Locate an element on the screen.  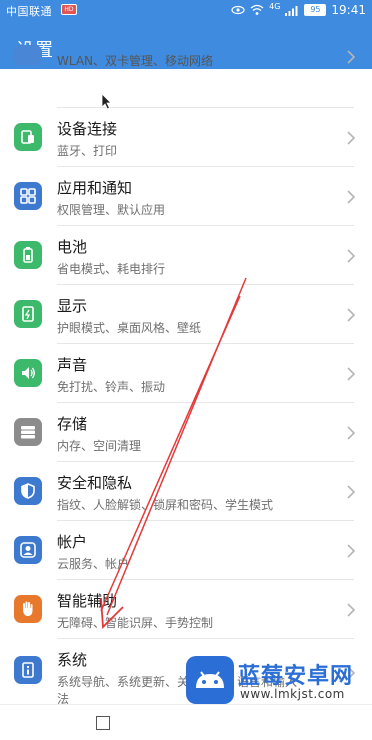
settings-item-title: 声音 is located at coordinates (72, 365).